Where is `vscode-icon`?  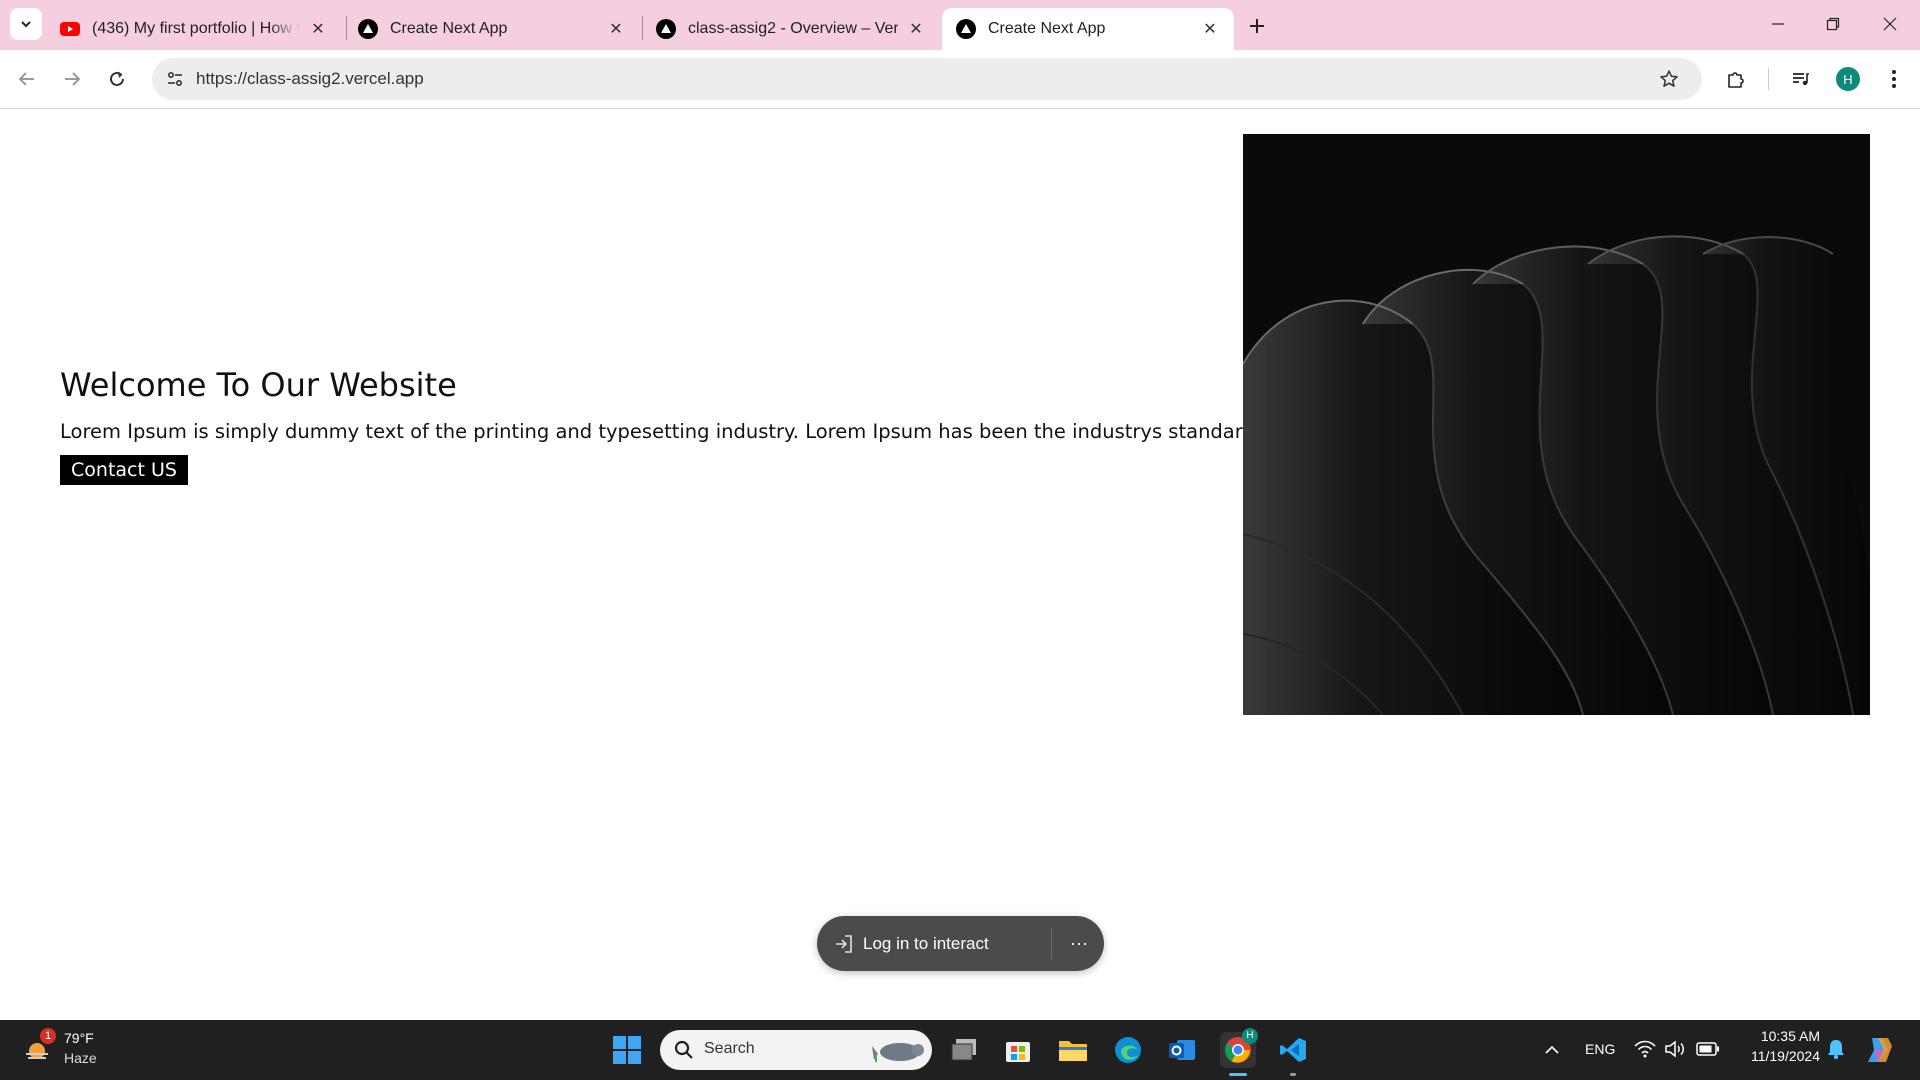
vscode-icon is located at coordinates (1293, 1050).